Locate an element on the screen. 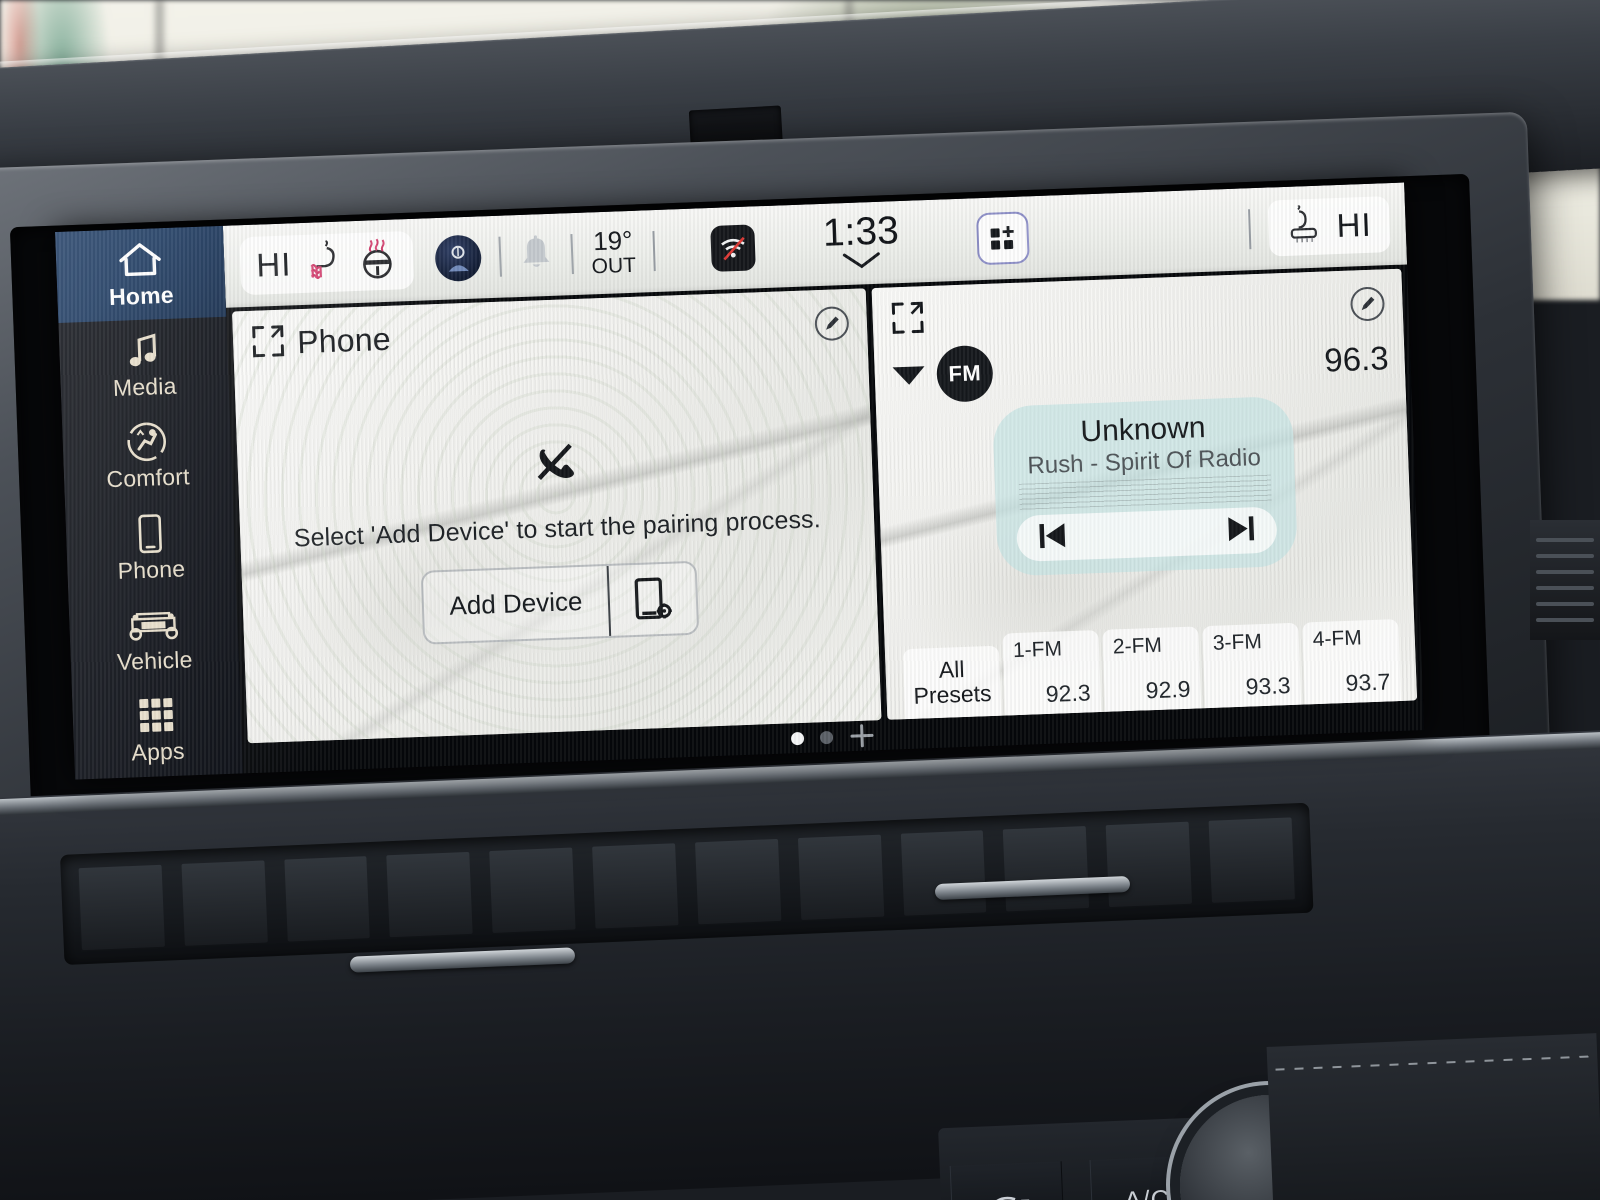 The width and height of the screenshot is (1600, 1200). track-texture-lines is located at coordinates (1145, 492).